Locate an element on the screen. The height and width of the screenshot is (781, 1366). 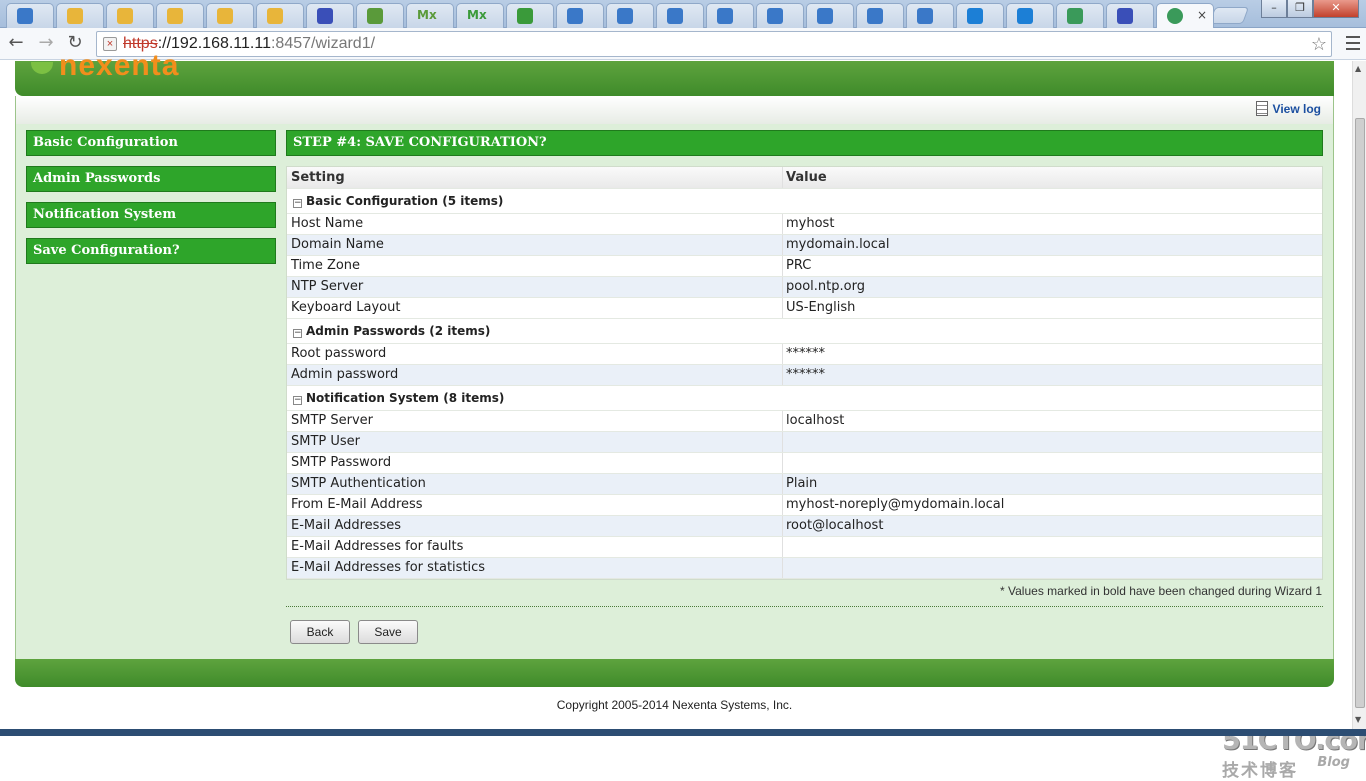
view-log-link: View log is located at coordinates (1288, 108).